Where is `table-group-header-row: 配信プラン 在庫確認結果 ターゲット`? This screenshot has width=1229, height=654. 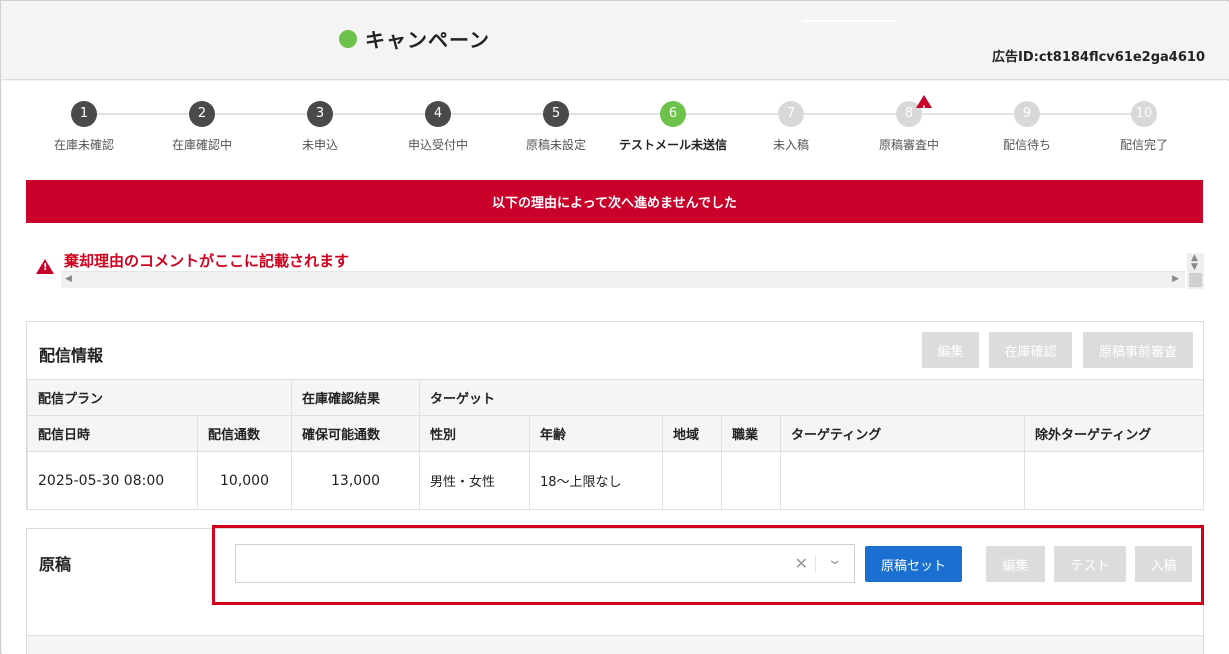 table-group-header-row: 配信プラン 在庫確認結果 ターゲット is located at coordinates (615, 397).